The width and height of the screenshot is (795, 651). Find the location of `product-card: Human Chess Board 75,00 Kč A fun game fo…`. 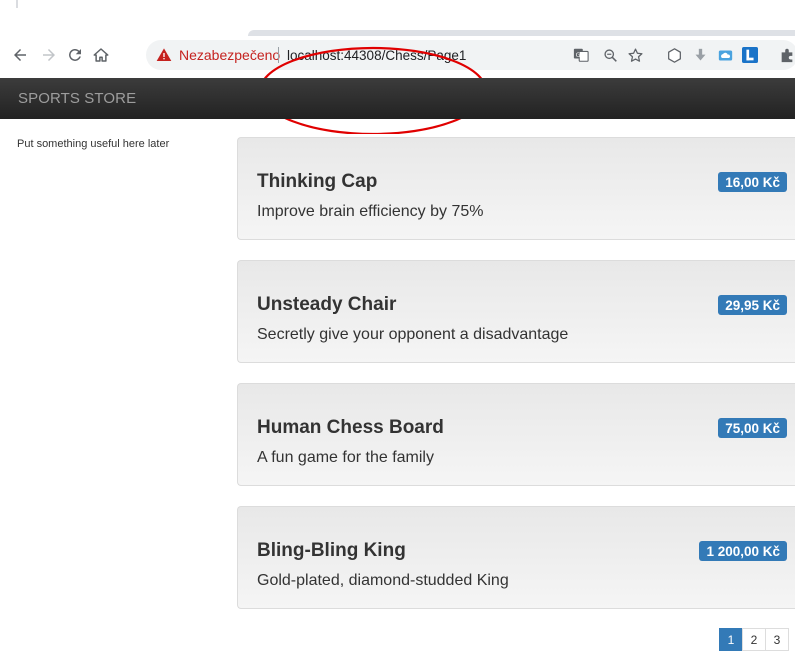

product-card: Human Chess Board 75,00 Kč A fun game fo… is located at coordinates (516, 434).